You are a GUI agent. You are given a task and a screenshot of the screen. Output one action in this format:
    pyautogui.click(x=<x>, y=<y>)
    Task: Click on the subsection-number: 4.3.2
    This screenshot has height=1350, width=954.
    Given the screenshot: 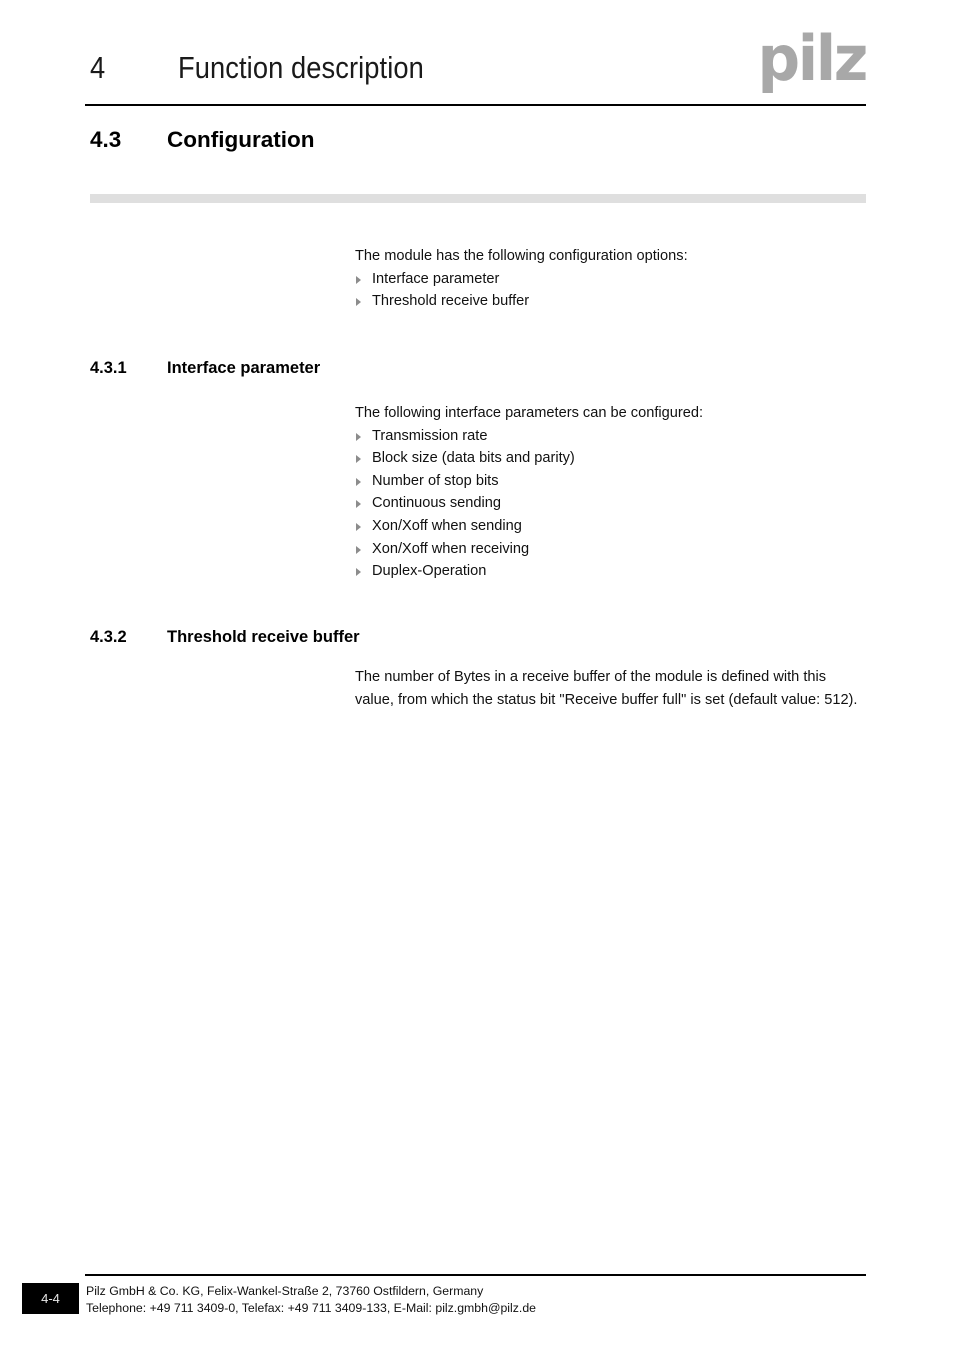 What is the action you would take?
    pyautogui.click(x=108, y=637)
    